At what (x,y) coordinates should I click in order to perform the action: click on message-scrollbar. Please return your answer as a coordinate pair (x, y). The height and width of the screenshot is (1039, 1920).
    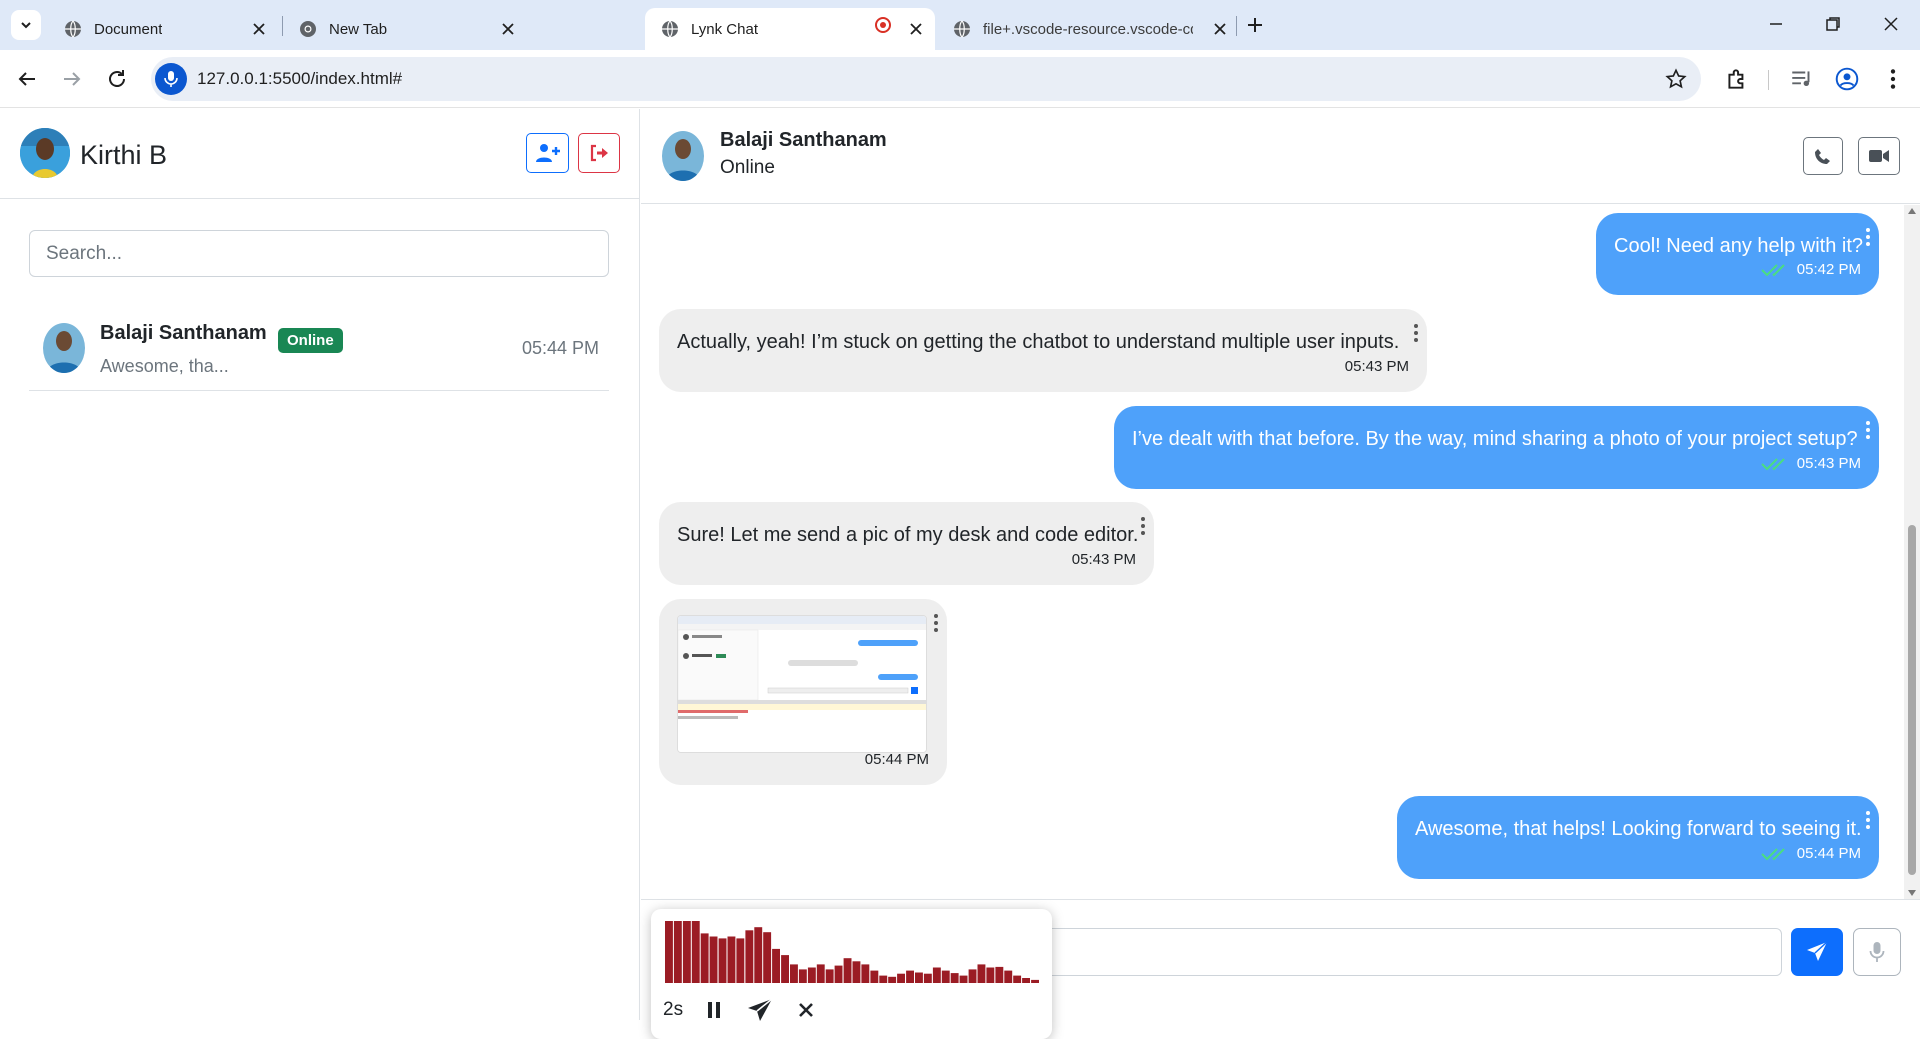
    Looking at the image, I should click on (1912, 552).